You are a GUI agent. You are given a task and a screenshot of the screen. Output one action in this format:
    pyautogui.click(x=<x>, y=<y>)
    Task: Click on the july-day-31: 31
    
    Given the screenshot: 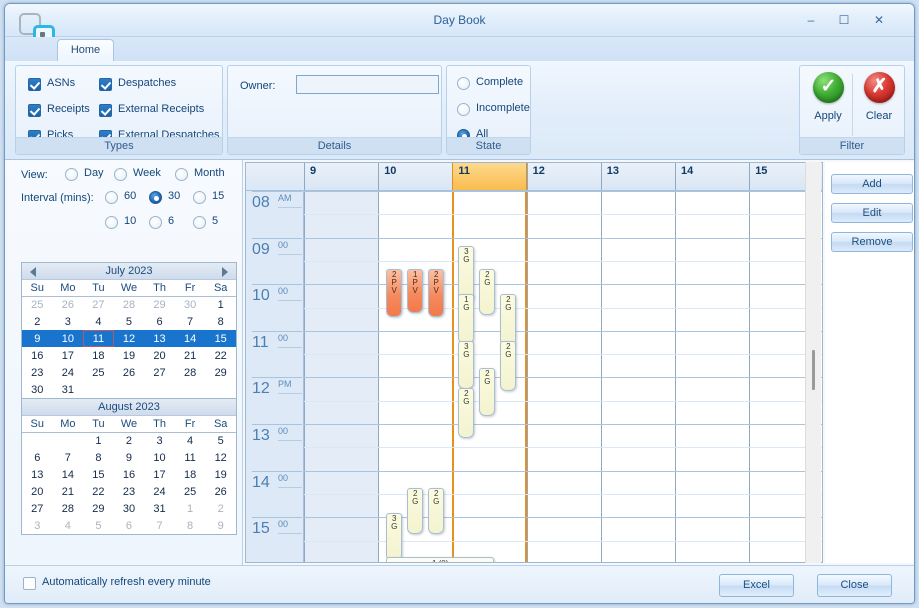 What is the action you would take?
    pyautogui.click(x=68, y=389)
    